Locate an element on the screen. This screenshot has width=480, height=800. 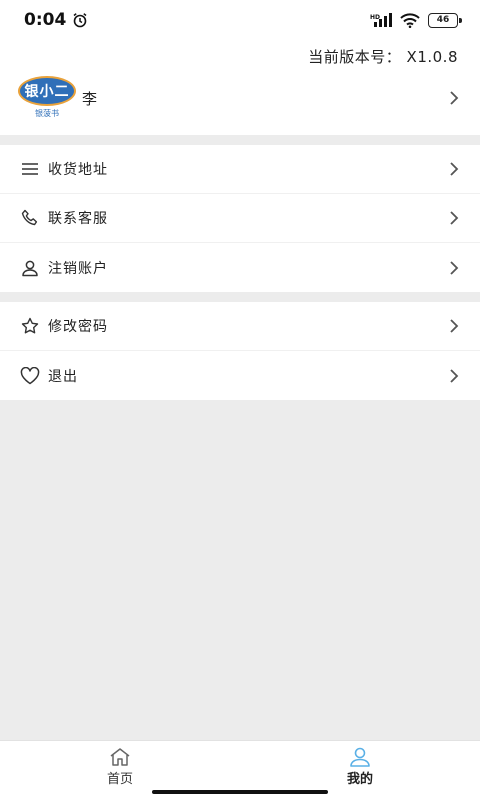
home-icon is located at coordinates (120, 757).